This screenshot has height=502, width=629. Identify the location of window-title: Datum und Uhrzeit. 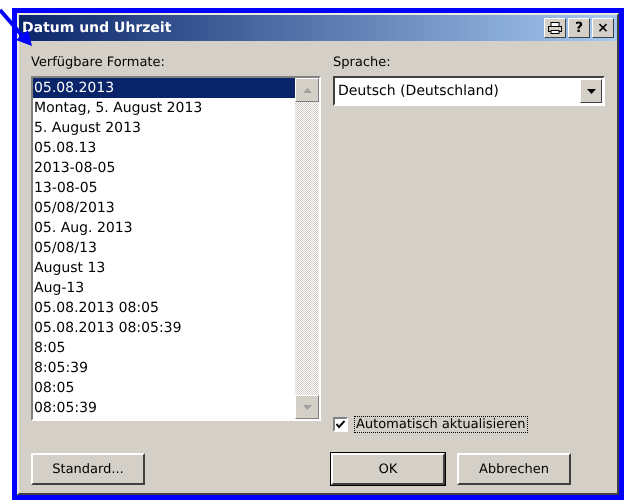
(97, 28).